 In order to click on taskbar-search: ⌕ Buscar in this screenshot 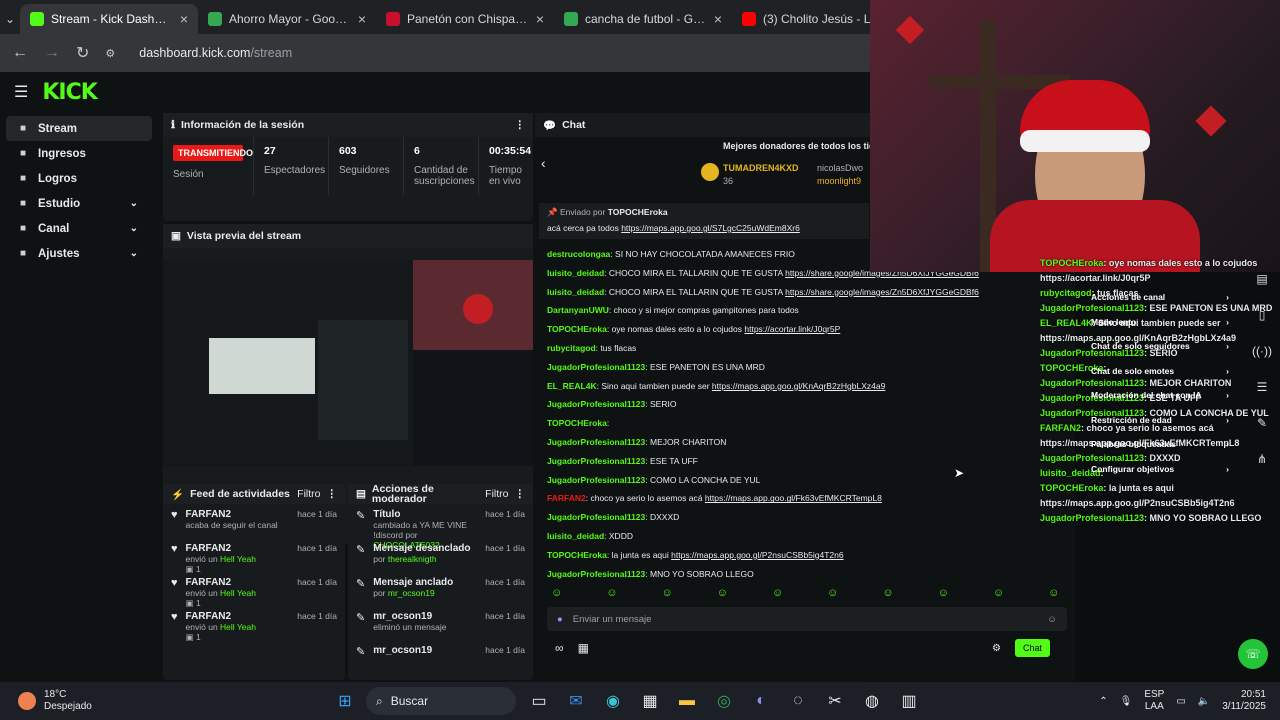, I will do `click(441, 701)`.